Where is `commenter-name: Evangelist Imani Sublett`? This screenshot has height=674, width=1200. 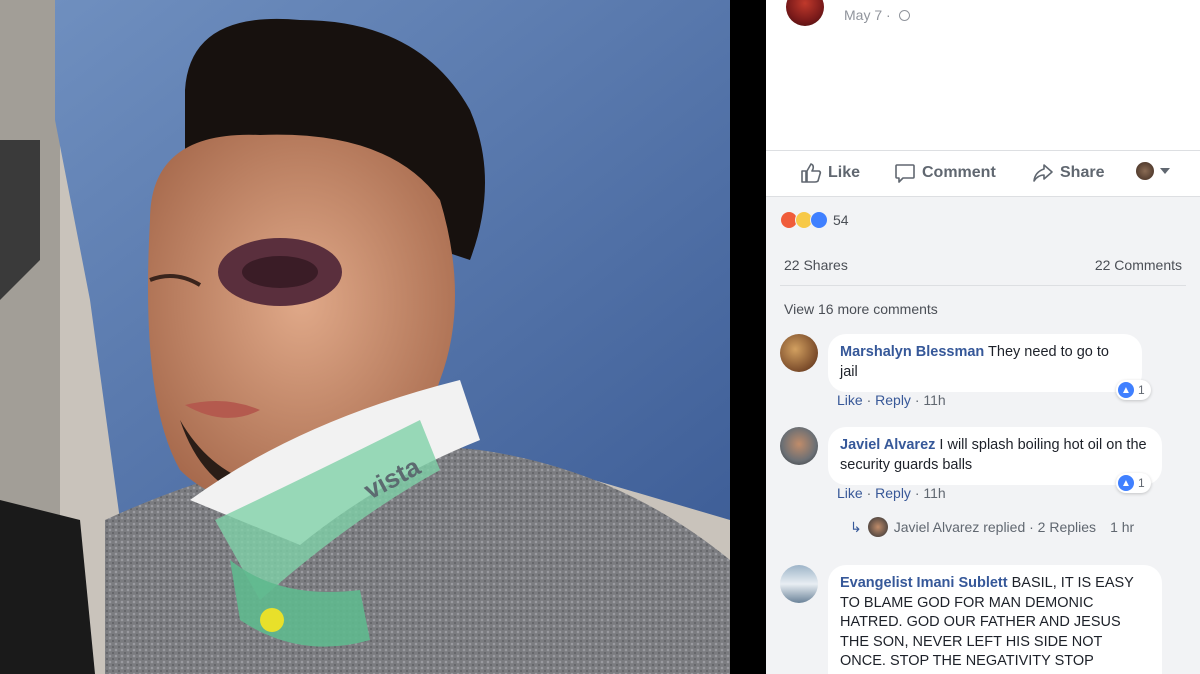
commenter-name: Evangelist Imani Sublett is located at coordinates (924, 583).